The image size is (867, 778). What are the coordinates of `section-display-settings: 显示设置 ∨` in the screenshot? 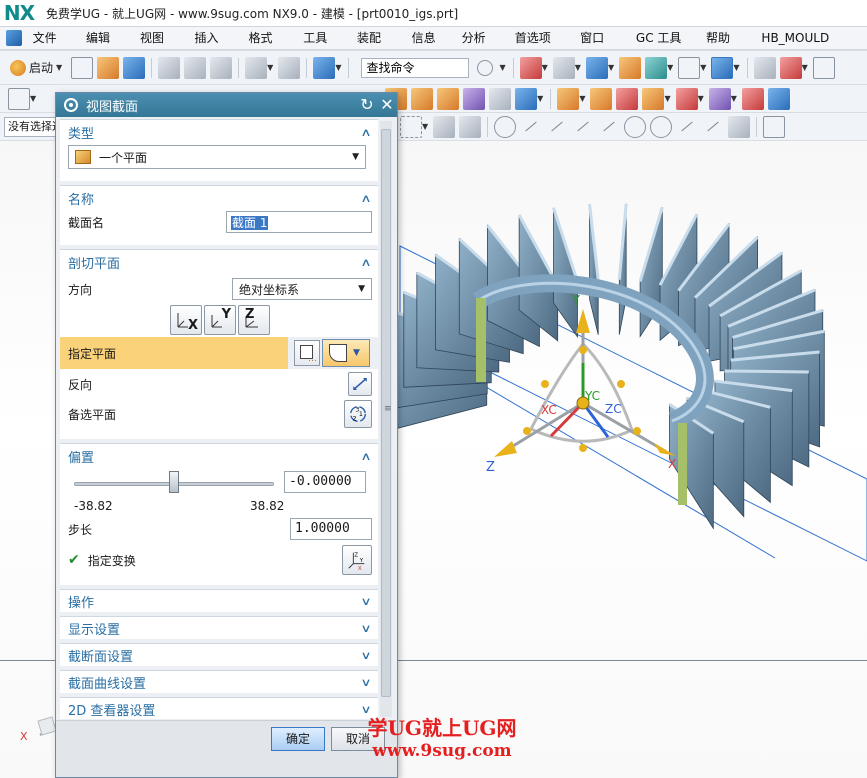 It's located at (219, 627).